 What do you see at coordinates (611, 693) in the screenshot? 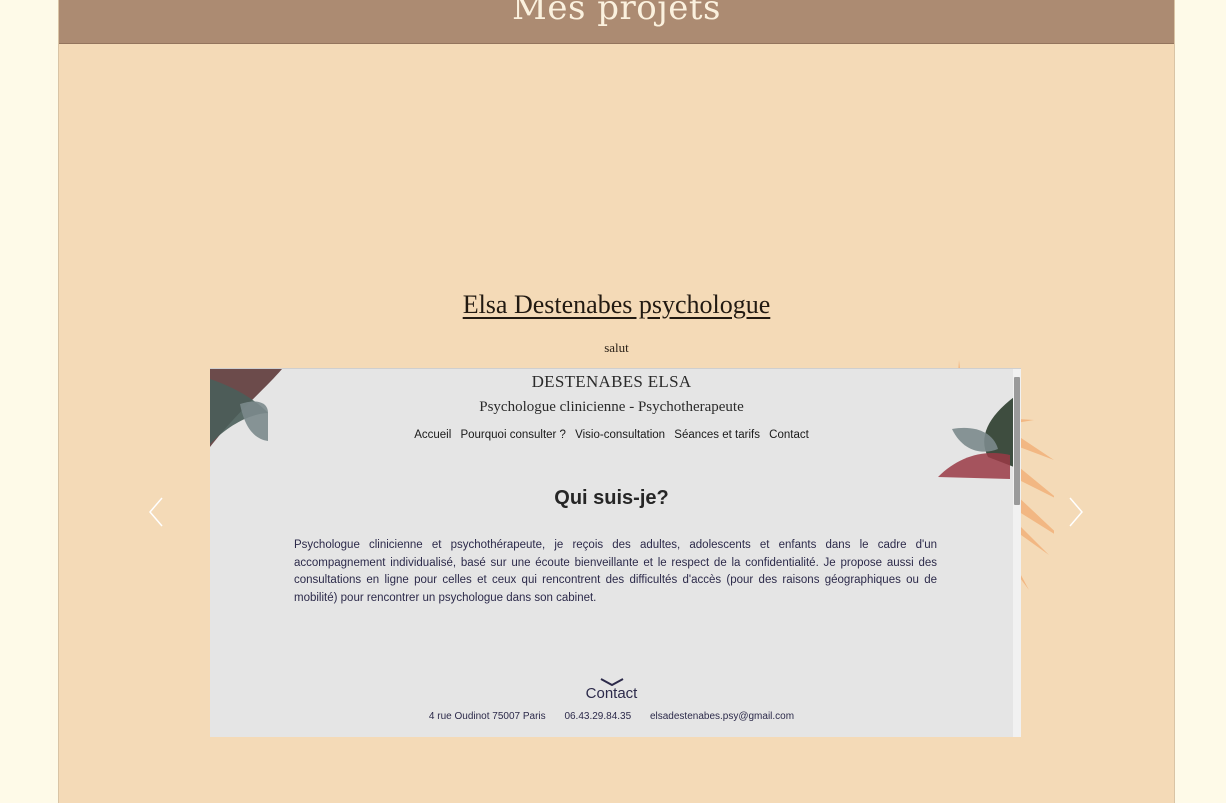
I see `site-contact-heading: Contact` at bounding box center [611, 693].